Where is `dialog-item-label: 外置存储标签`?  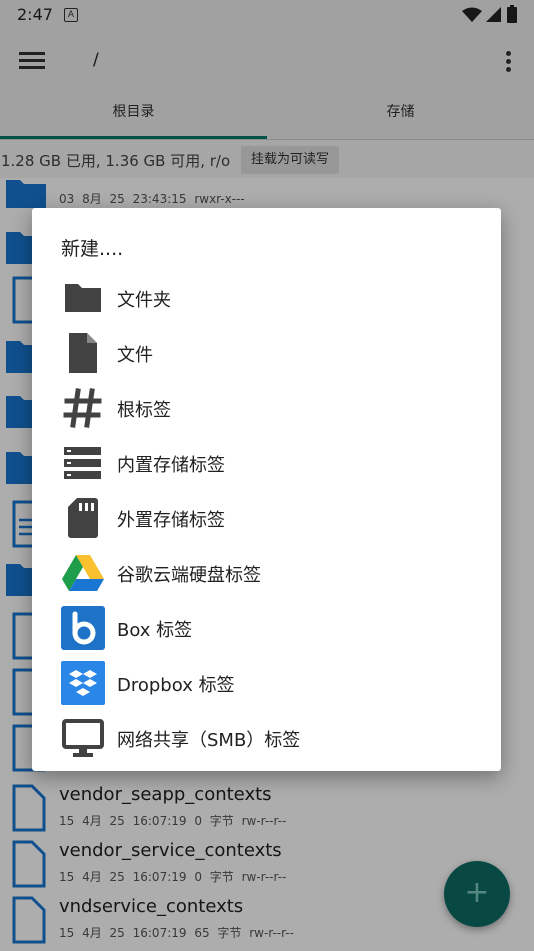
dialog-item-label: 外置存储标签 is located at coordinates (171, 520).